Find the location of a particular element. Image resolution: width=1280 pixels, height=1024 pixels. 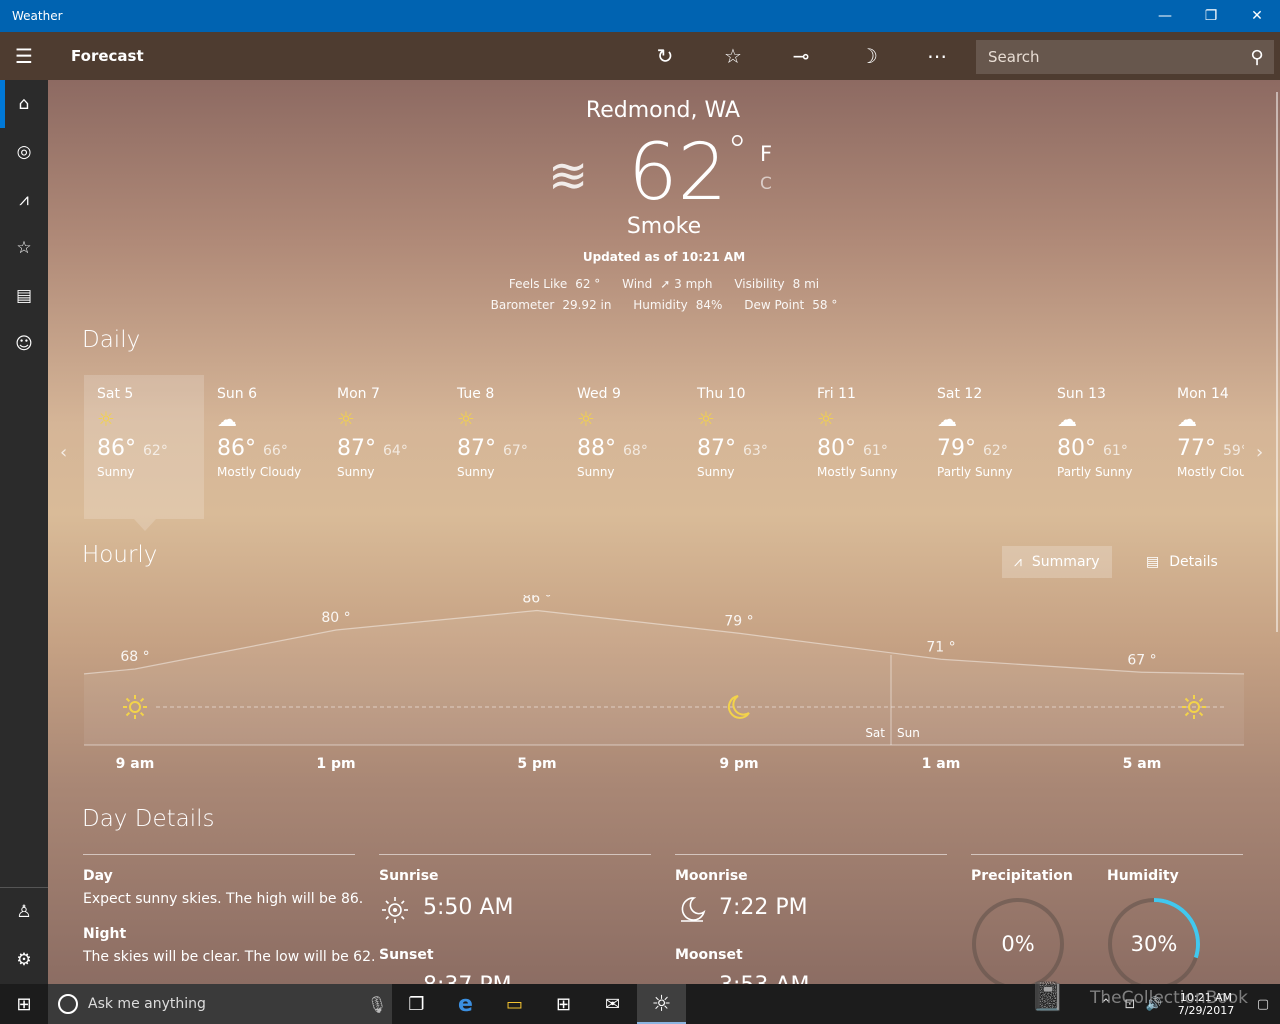

daily-card: Sat 5 ☼ 86° 62° Sunny is located at coordinates (144, 447).